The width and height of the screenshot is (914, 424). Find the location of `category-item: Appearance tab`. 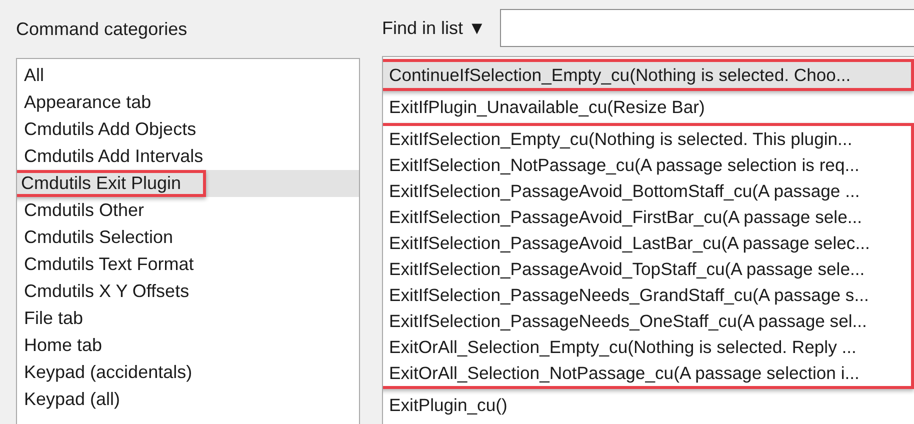

category-item: Appearance tab is located at coordinates (188, 102).